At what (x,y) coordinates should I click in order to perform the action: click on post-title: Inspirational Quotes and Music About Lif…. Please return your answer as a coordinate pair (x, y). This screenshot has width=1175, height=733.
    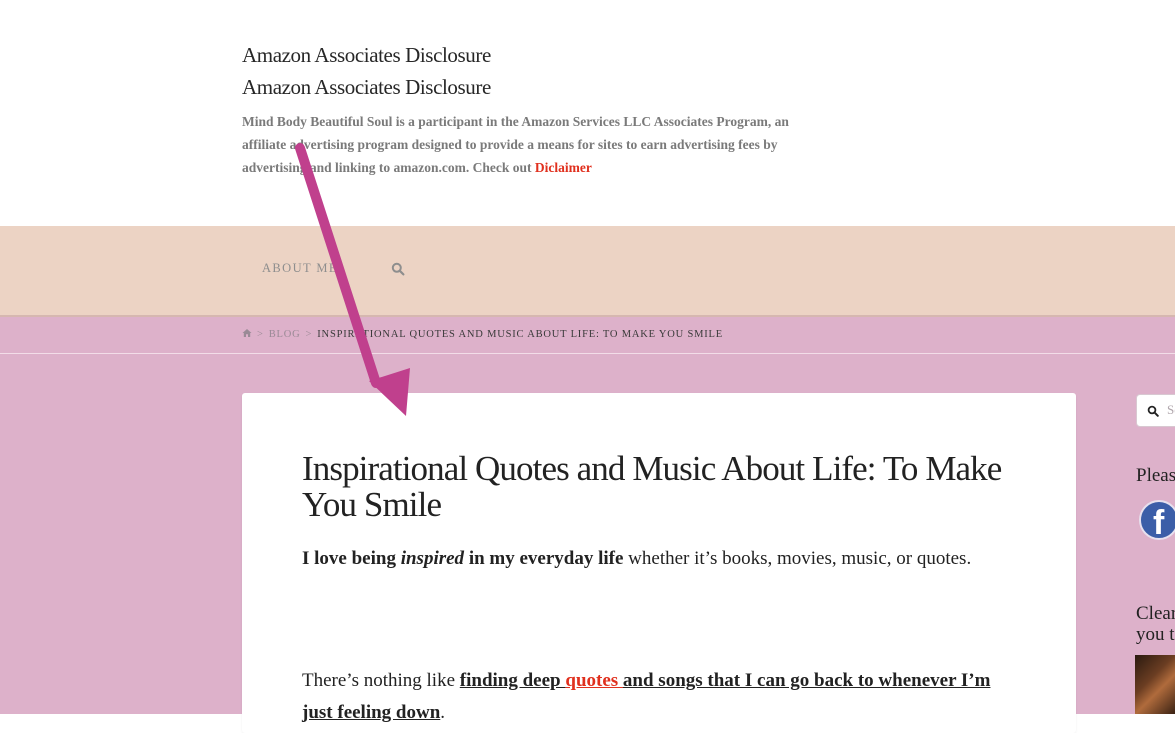
    Looking at the image, I should click on (652, 486).